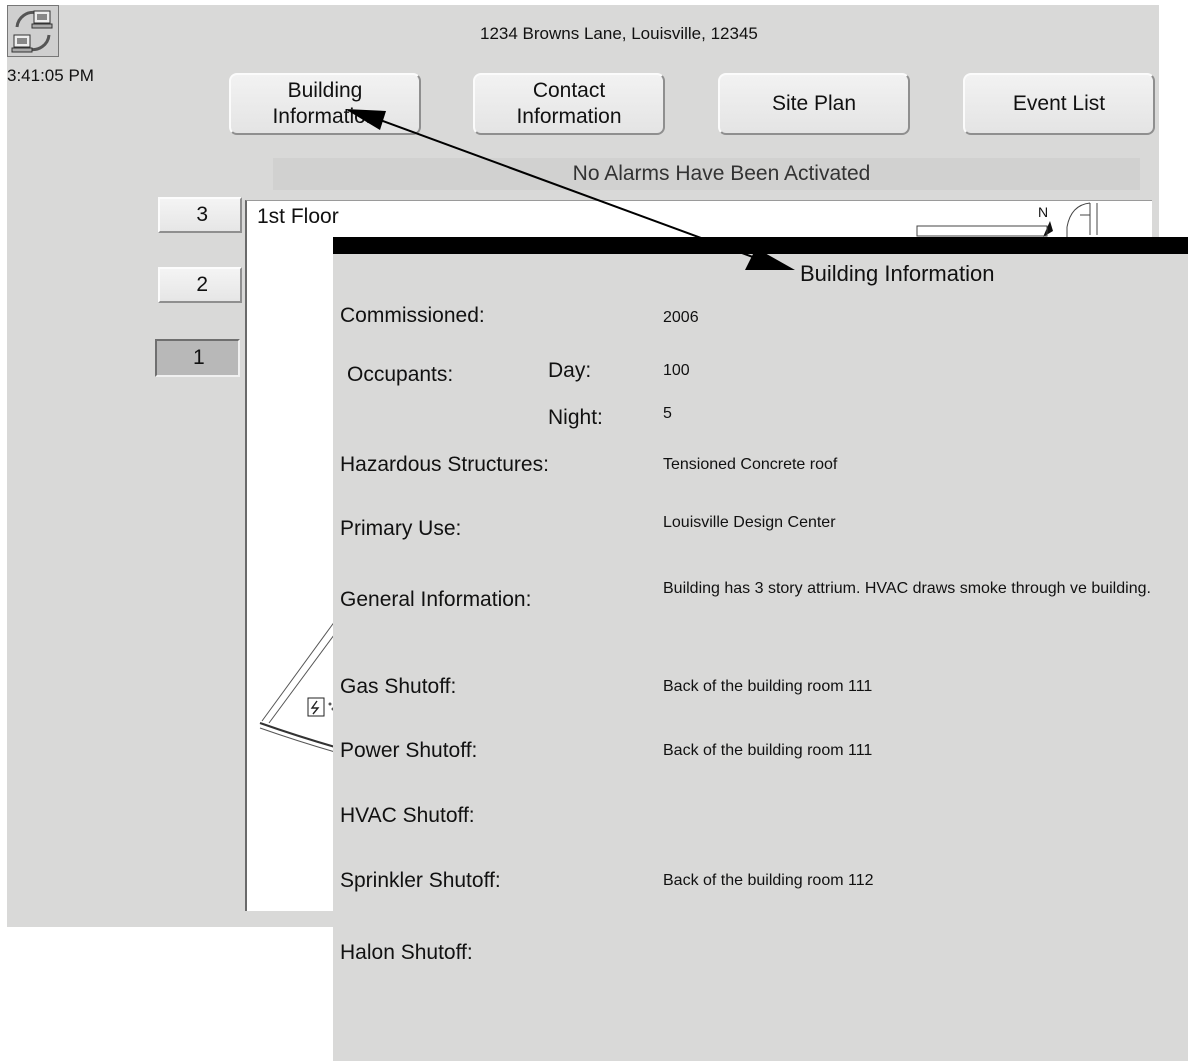 This screenshot has width=1188, height=1061. Describe the element at coordinates (1059, 104) in the screenshot. I see `event-list-button: Event List` at that location.